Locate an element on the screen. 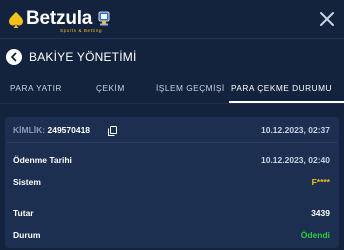  chevron-left-icon is located at coordinates (14, 57).